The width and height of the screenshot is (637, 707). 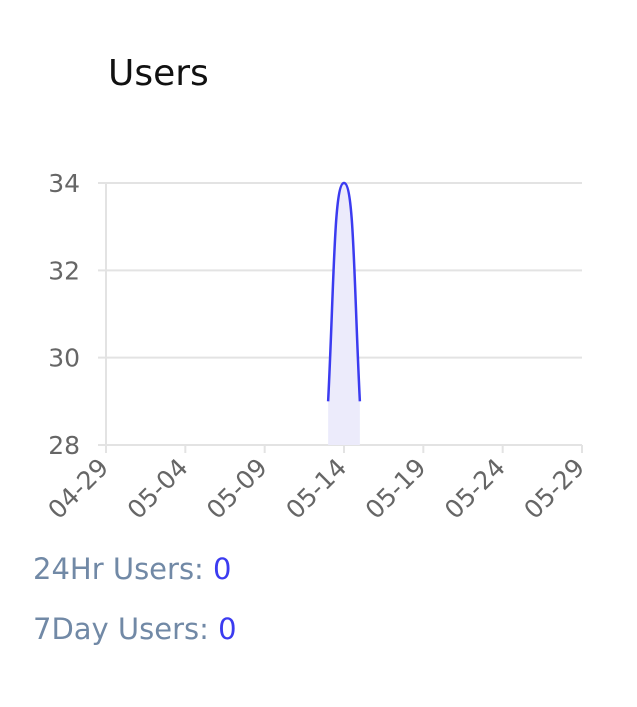 What do you see at coordinates (64, 183) in the screenshot?
I see `y-tick-label: 34` at bounding box center [64, 183].